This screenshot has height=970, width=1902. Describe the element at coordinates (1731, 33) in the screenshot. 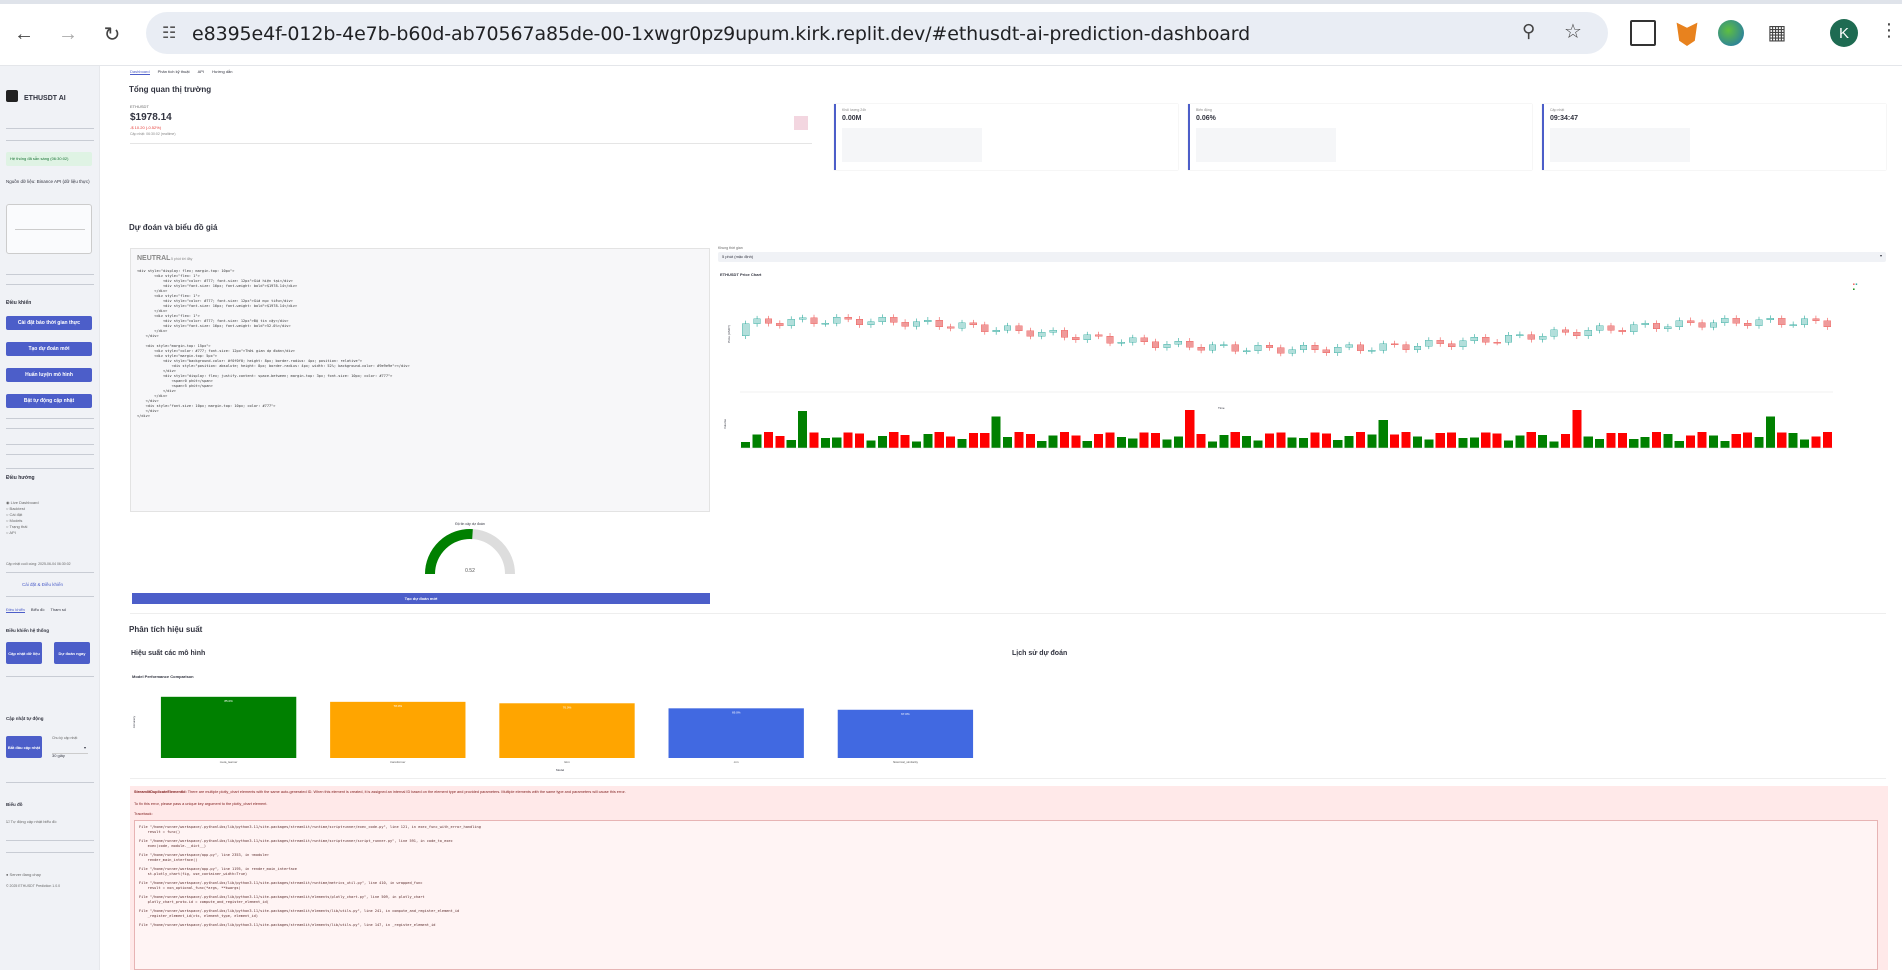

I see `globe-extension-icon` at that location.